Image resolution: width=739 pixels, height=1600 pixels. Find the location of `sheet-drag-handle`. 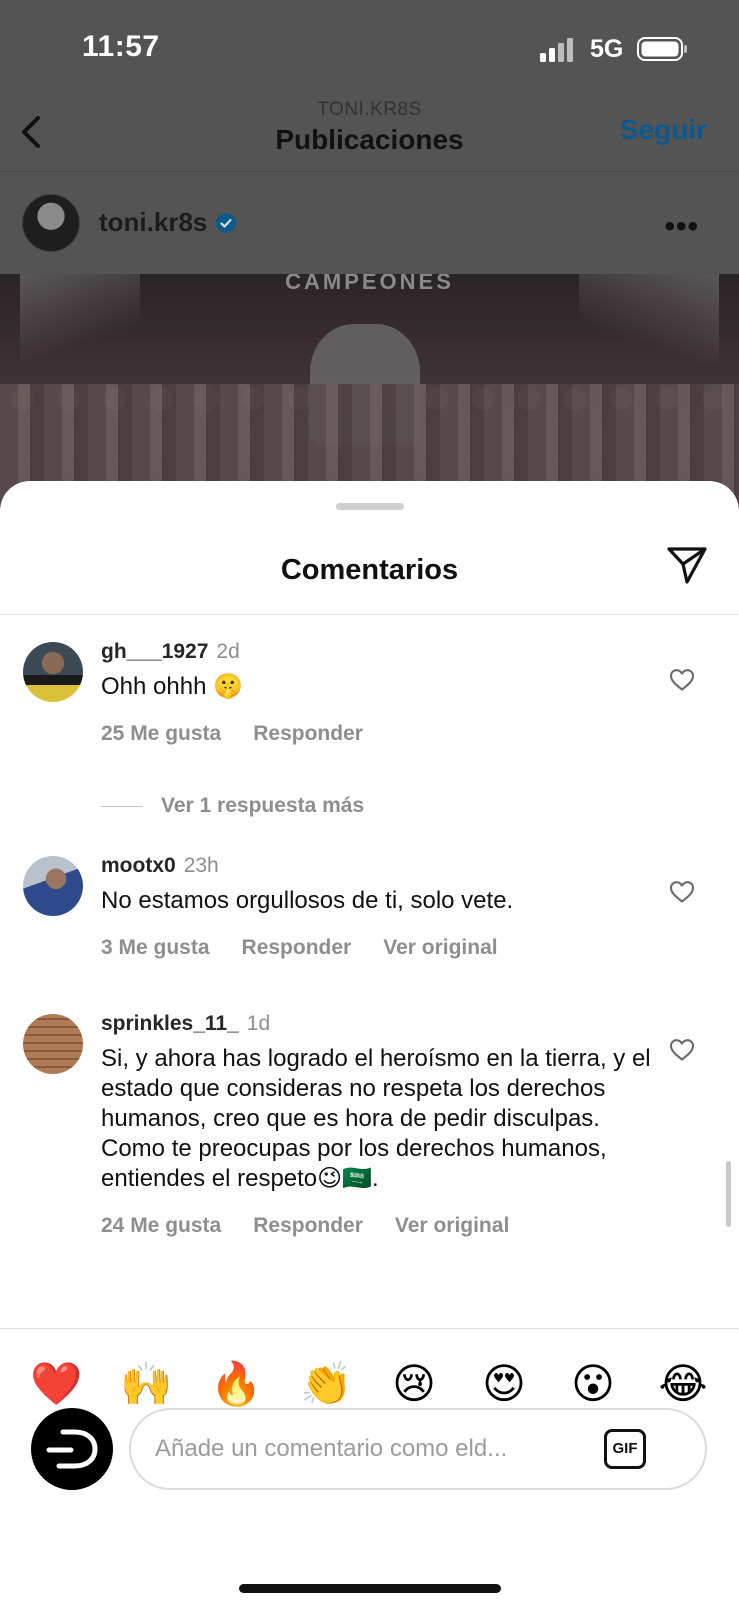

sheet-drag-handle is located at coordinates (370, 506).